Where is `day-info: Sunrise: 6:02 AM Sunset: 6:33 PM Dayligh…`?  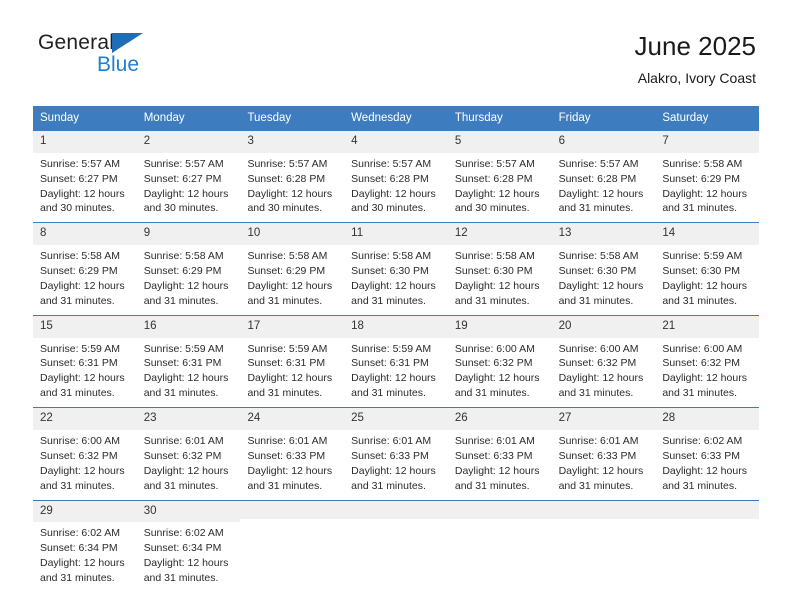 day-info: Sunrise: 6:02 AM Sunset: 6:33 PM Dayligh… is located at coordinates (707, 465).